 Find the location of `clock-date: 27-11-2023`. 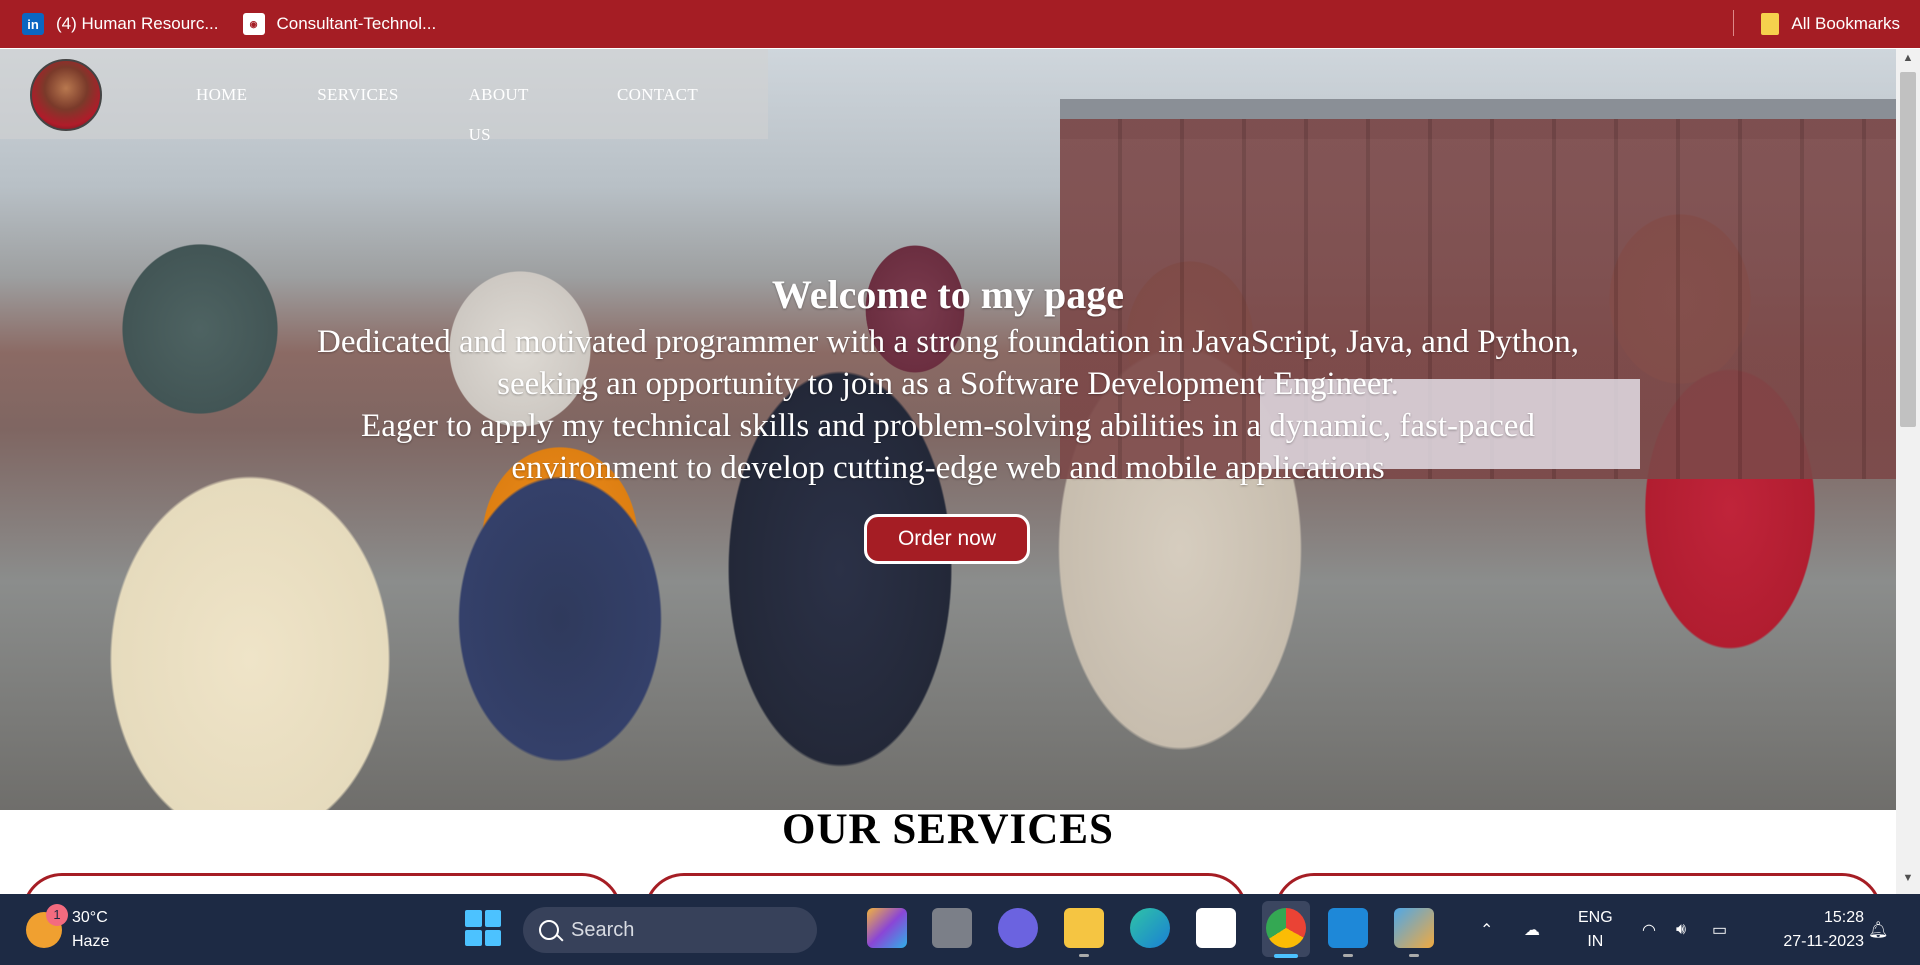

clock-date: 27-11-2023 is located at coordinates (1823, 941).